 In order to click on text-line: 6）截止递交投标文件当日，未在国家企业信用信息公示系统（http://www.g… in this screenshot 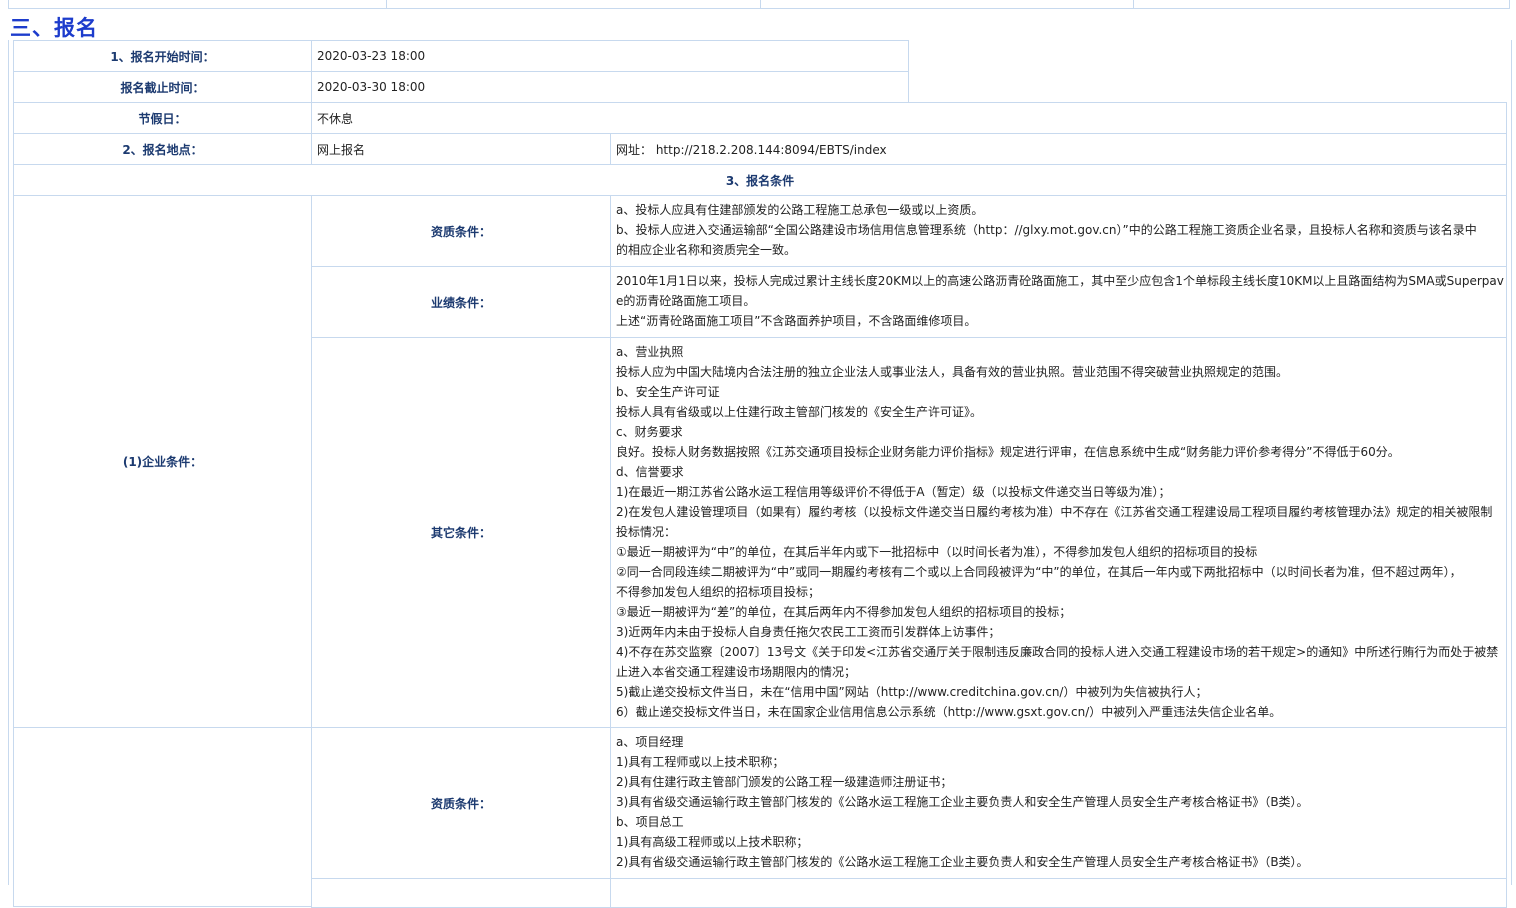, I will do `click(949, 712)`.